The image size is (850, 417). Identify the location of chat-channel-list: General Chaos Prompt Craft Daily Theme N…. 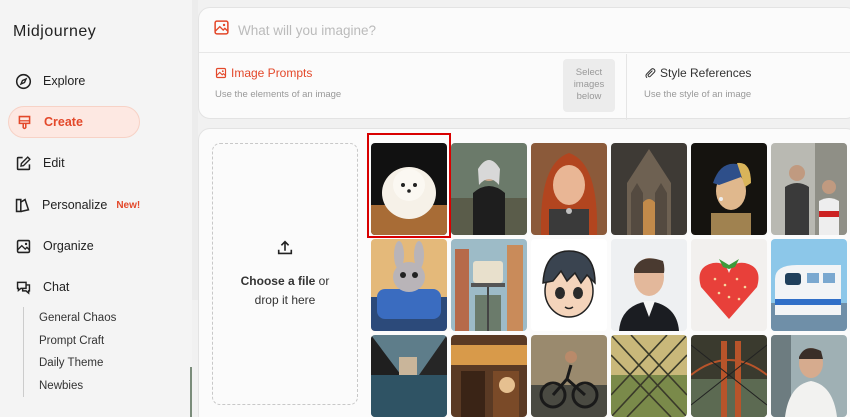
(69, 352).